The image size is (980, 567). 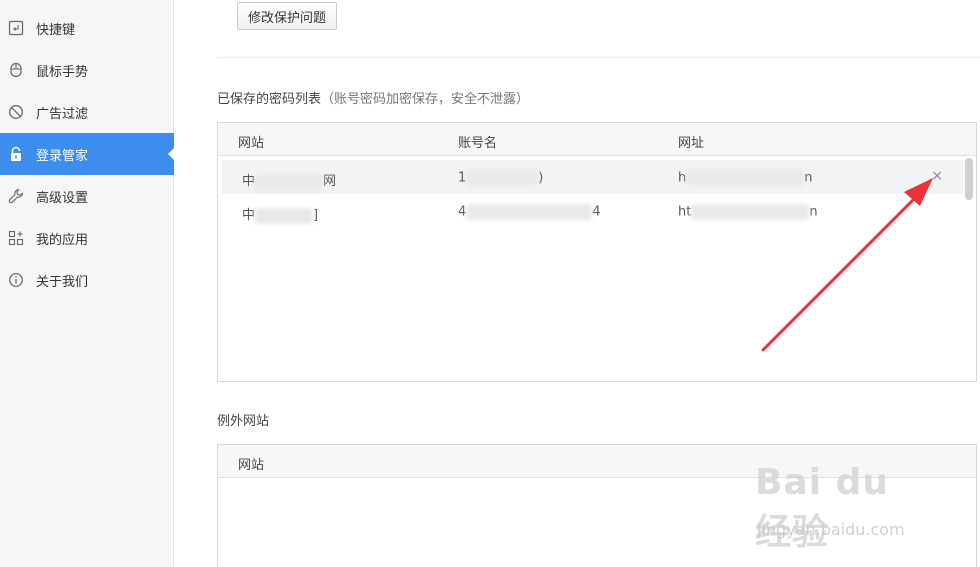 What do you see at coordinates (745, 178) in the screenshot?
I see `row-url: hn` at bounding box center [745, 178].